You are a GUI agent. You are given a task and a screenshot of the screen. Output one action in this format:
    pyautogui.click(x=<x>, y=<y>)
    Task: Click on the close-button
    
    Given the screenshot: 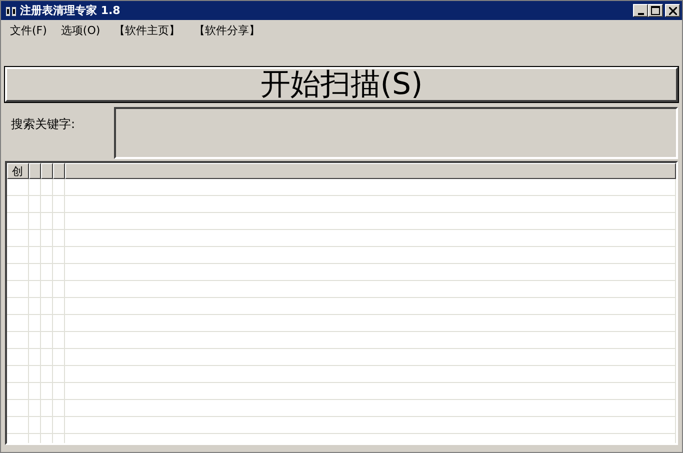 What is the action you would take?
    pyautogui.click(x=672, y=10)
    